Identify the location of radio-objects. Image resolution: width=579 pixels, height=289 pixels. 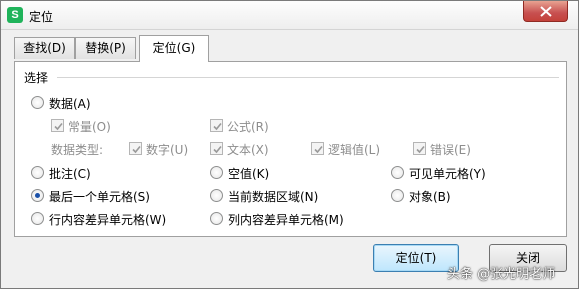
(397, 195).